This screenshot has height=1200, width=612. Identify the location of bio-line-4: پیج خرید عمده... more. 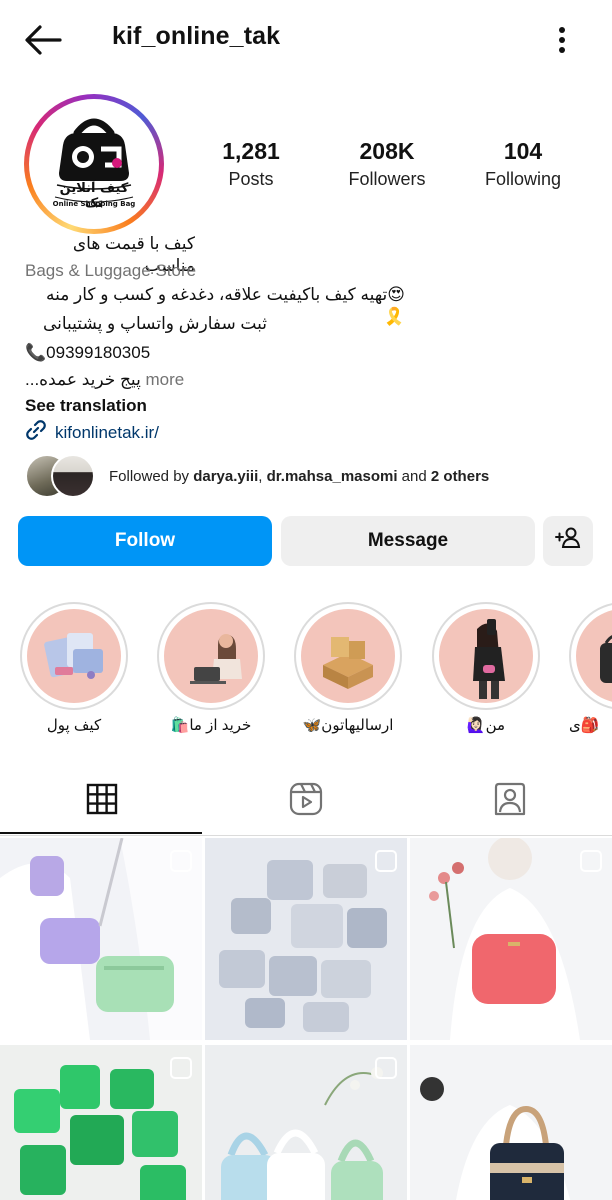
(105, 379).